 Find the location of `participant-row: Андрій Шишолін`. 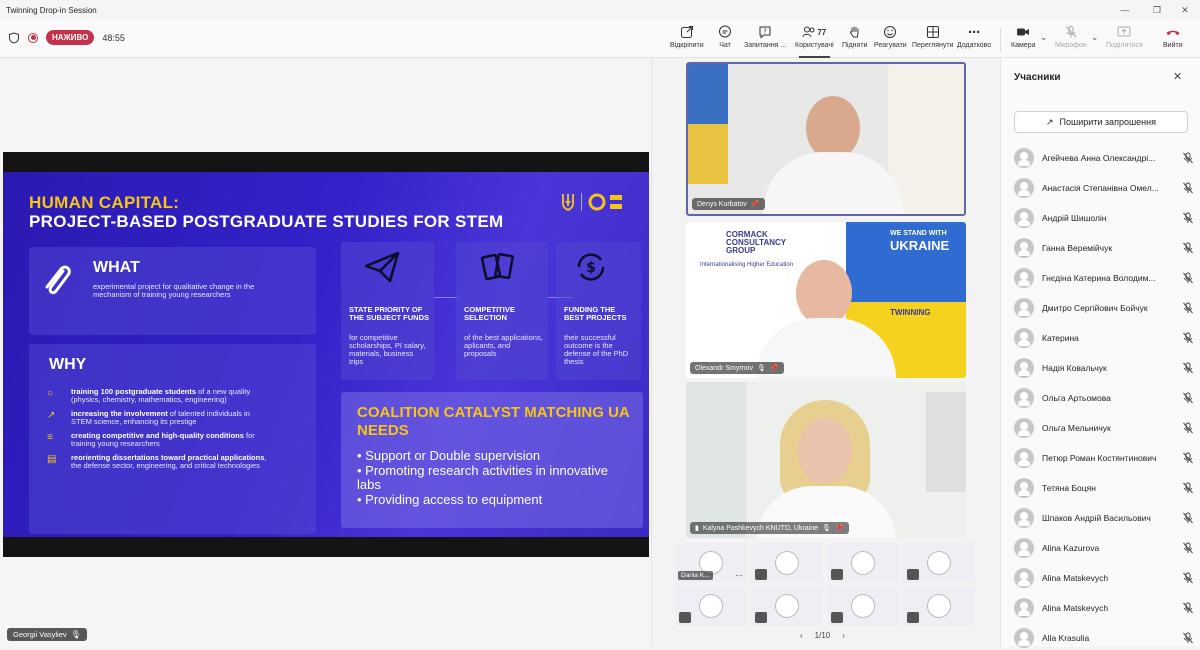

participant-row: Андрій Шишолін is located at coordinates (1104, 218).